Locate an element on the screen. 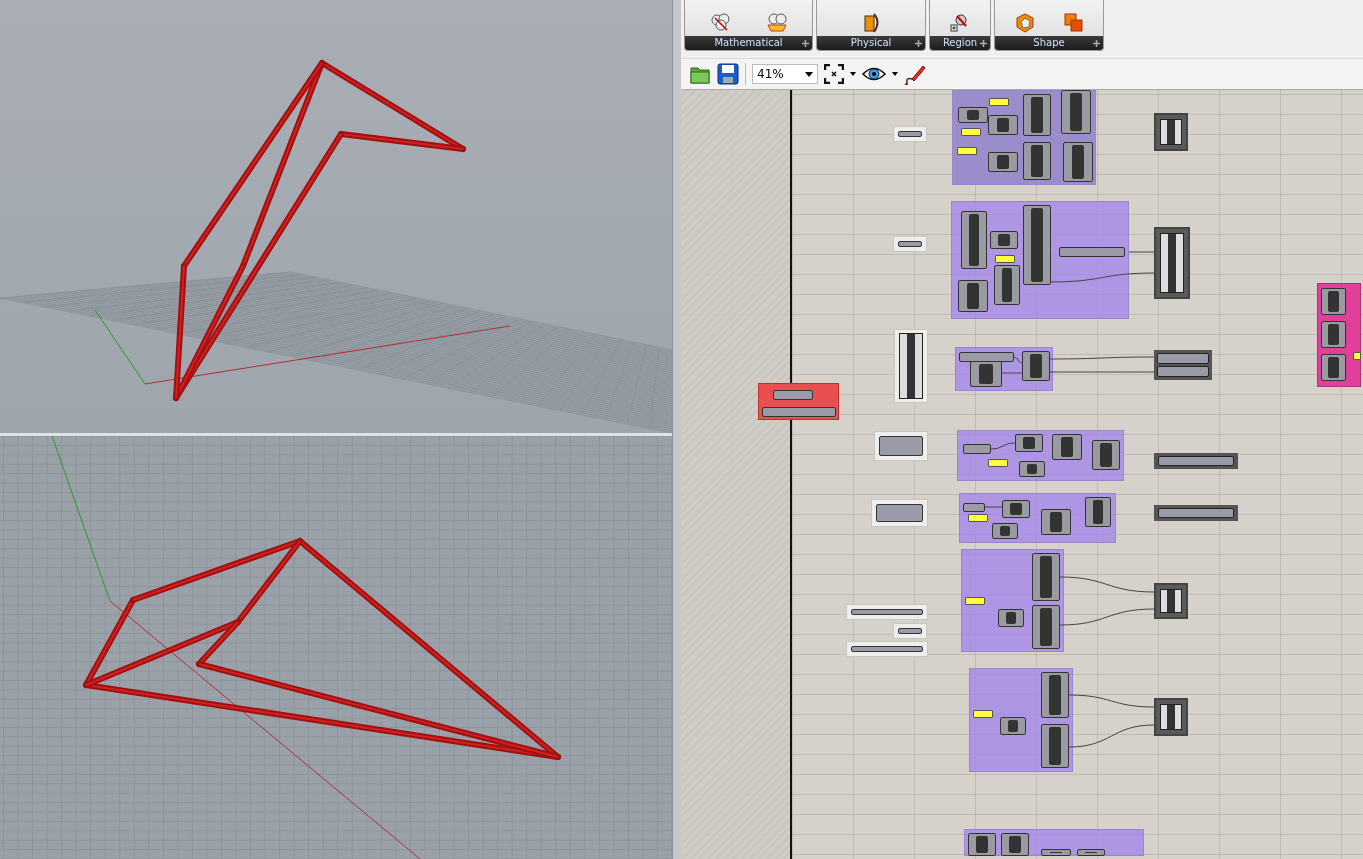 This screenshot has height=859, width=1363. save-icon is located at coordinates (728, 74).